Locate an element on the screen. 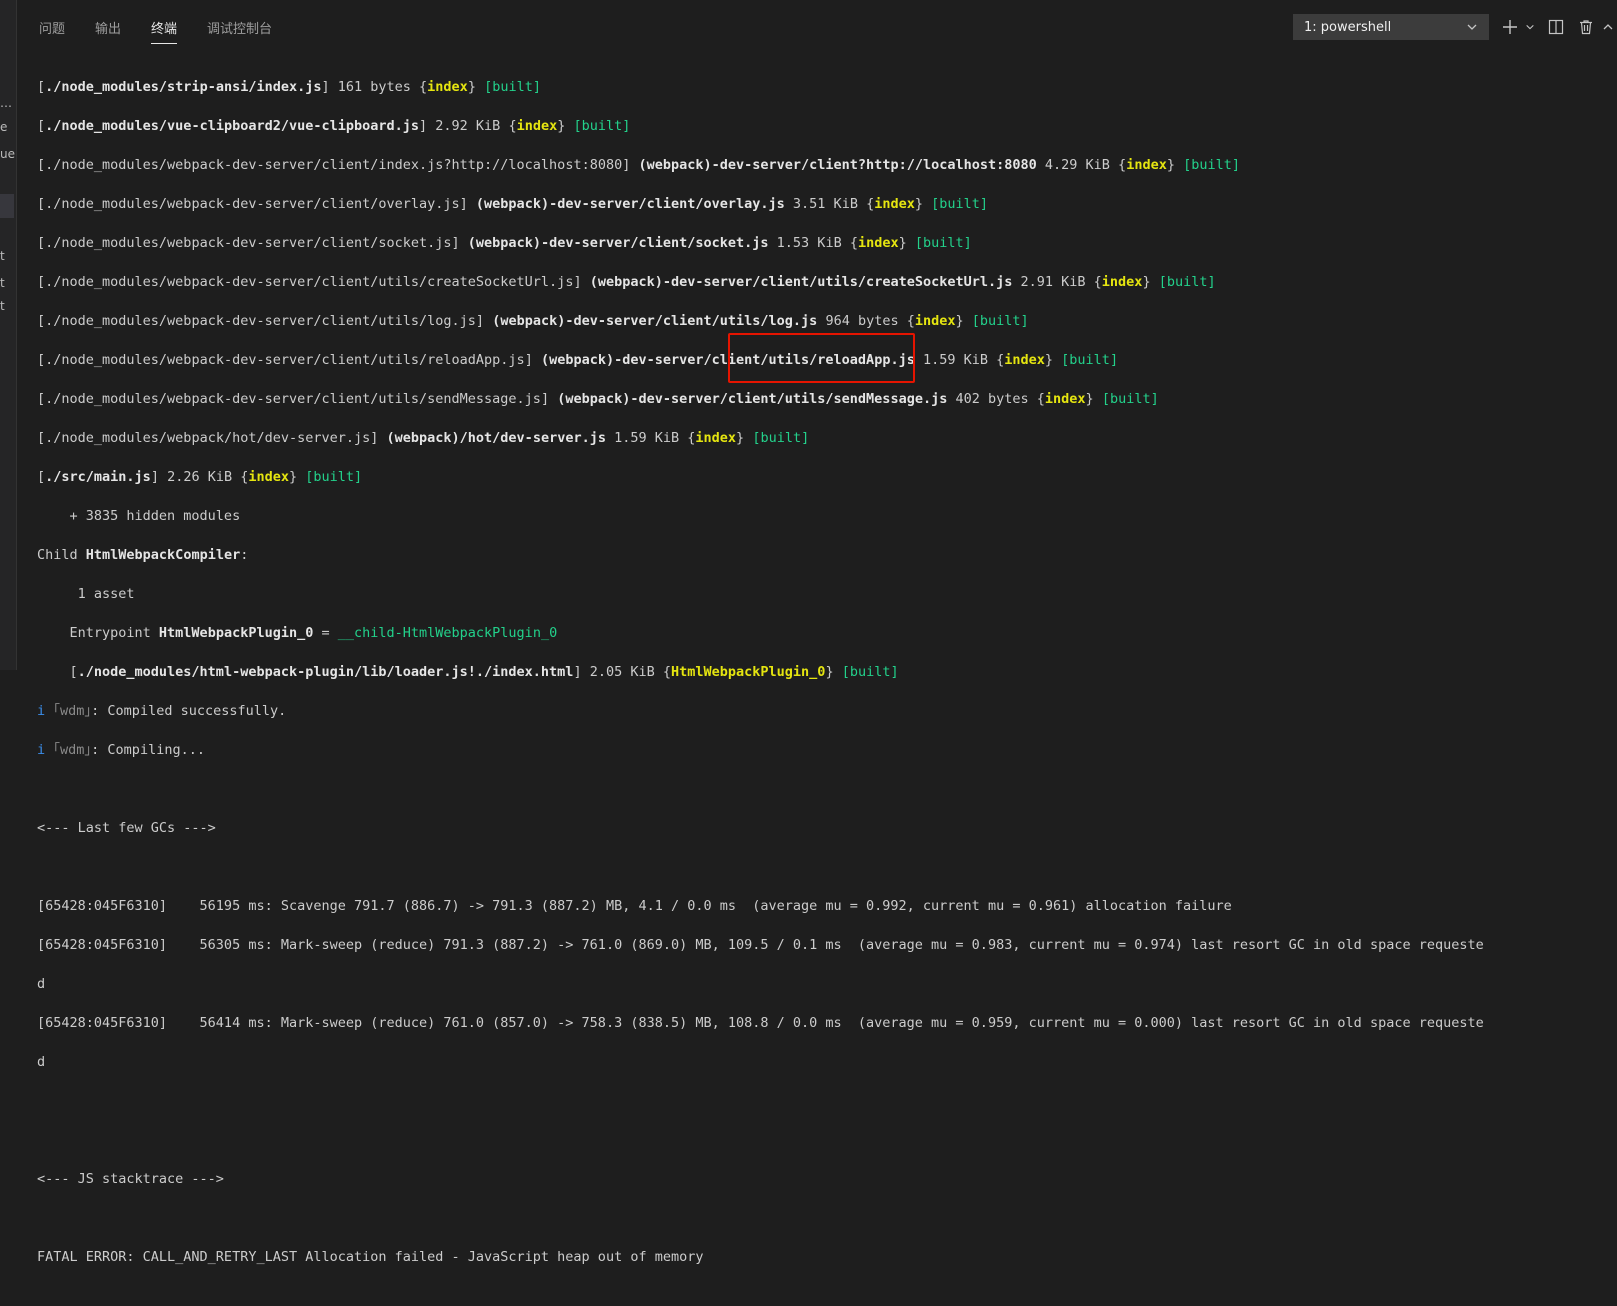 The height and width of the screenshot is (1306, 1617). panel-more-button is located at coordinates (1608, 27).